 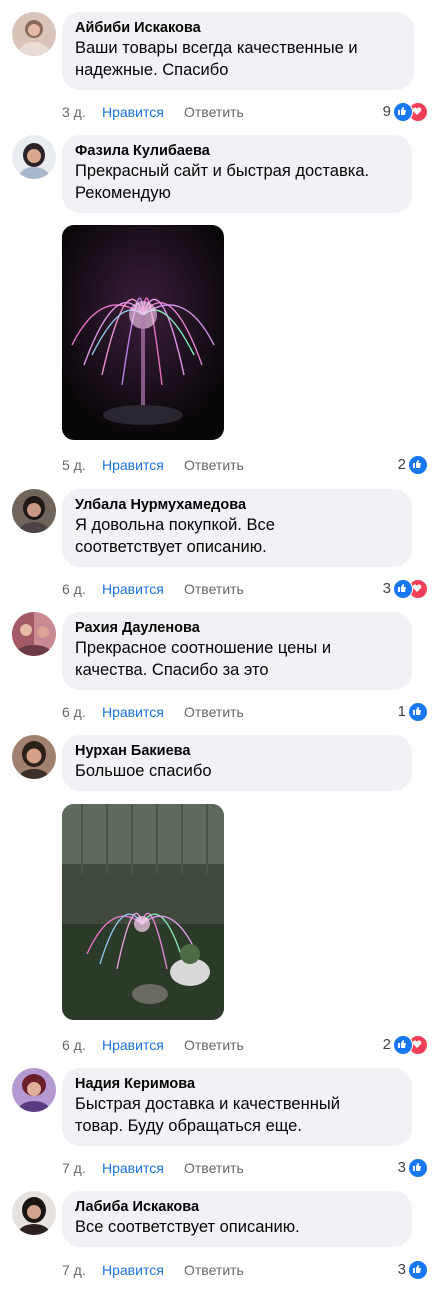 What do you see at coordinates (237, 628) in the screenshot?
I see `comment-author: Рахия Дауленова` at bounding box center [237, 628].